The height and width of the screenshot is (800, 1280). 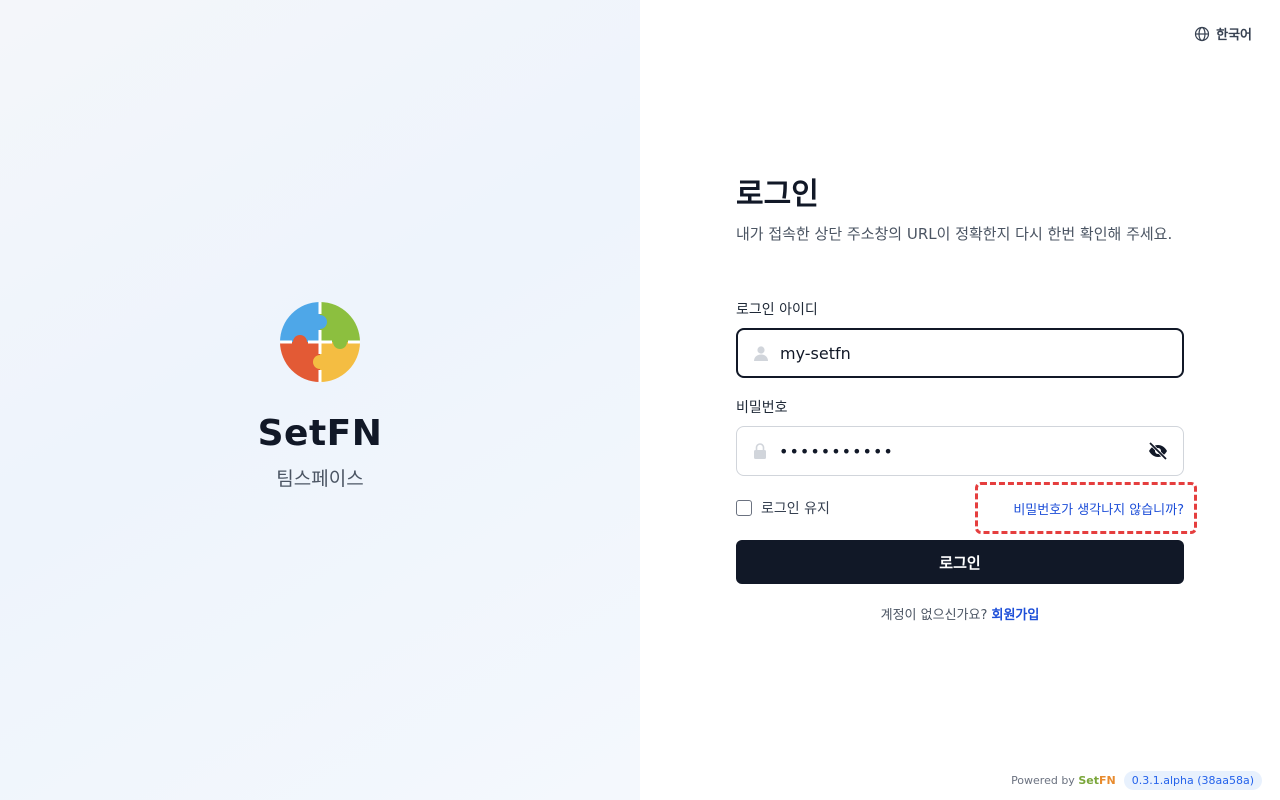 I want to click on signup-link: 회원가입, so click(x=1016, y=615).